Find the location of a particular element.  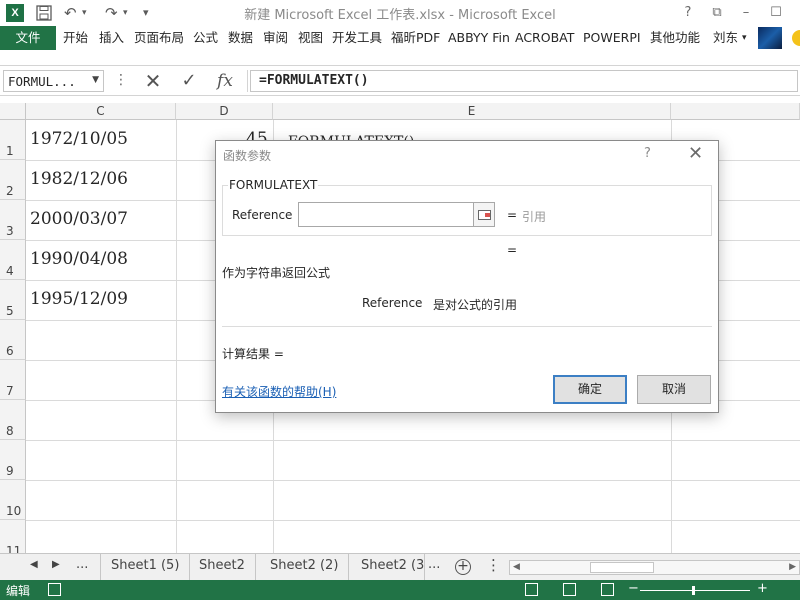

tab-formulas: 公式 is located at coordinates (205, 38).